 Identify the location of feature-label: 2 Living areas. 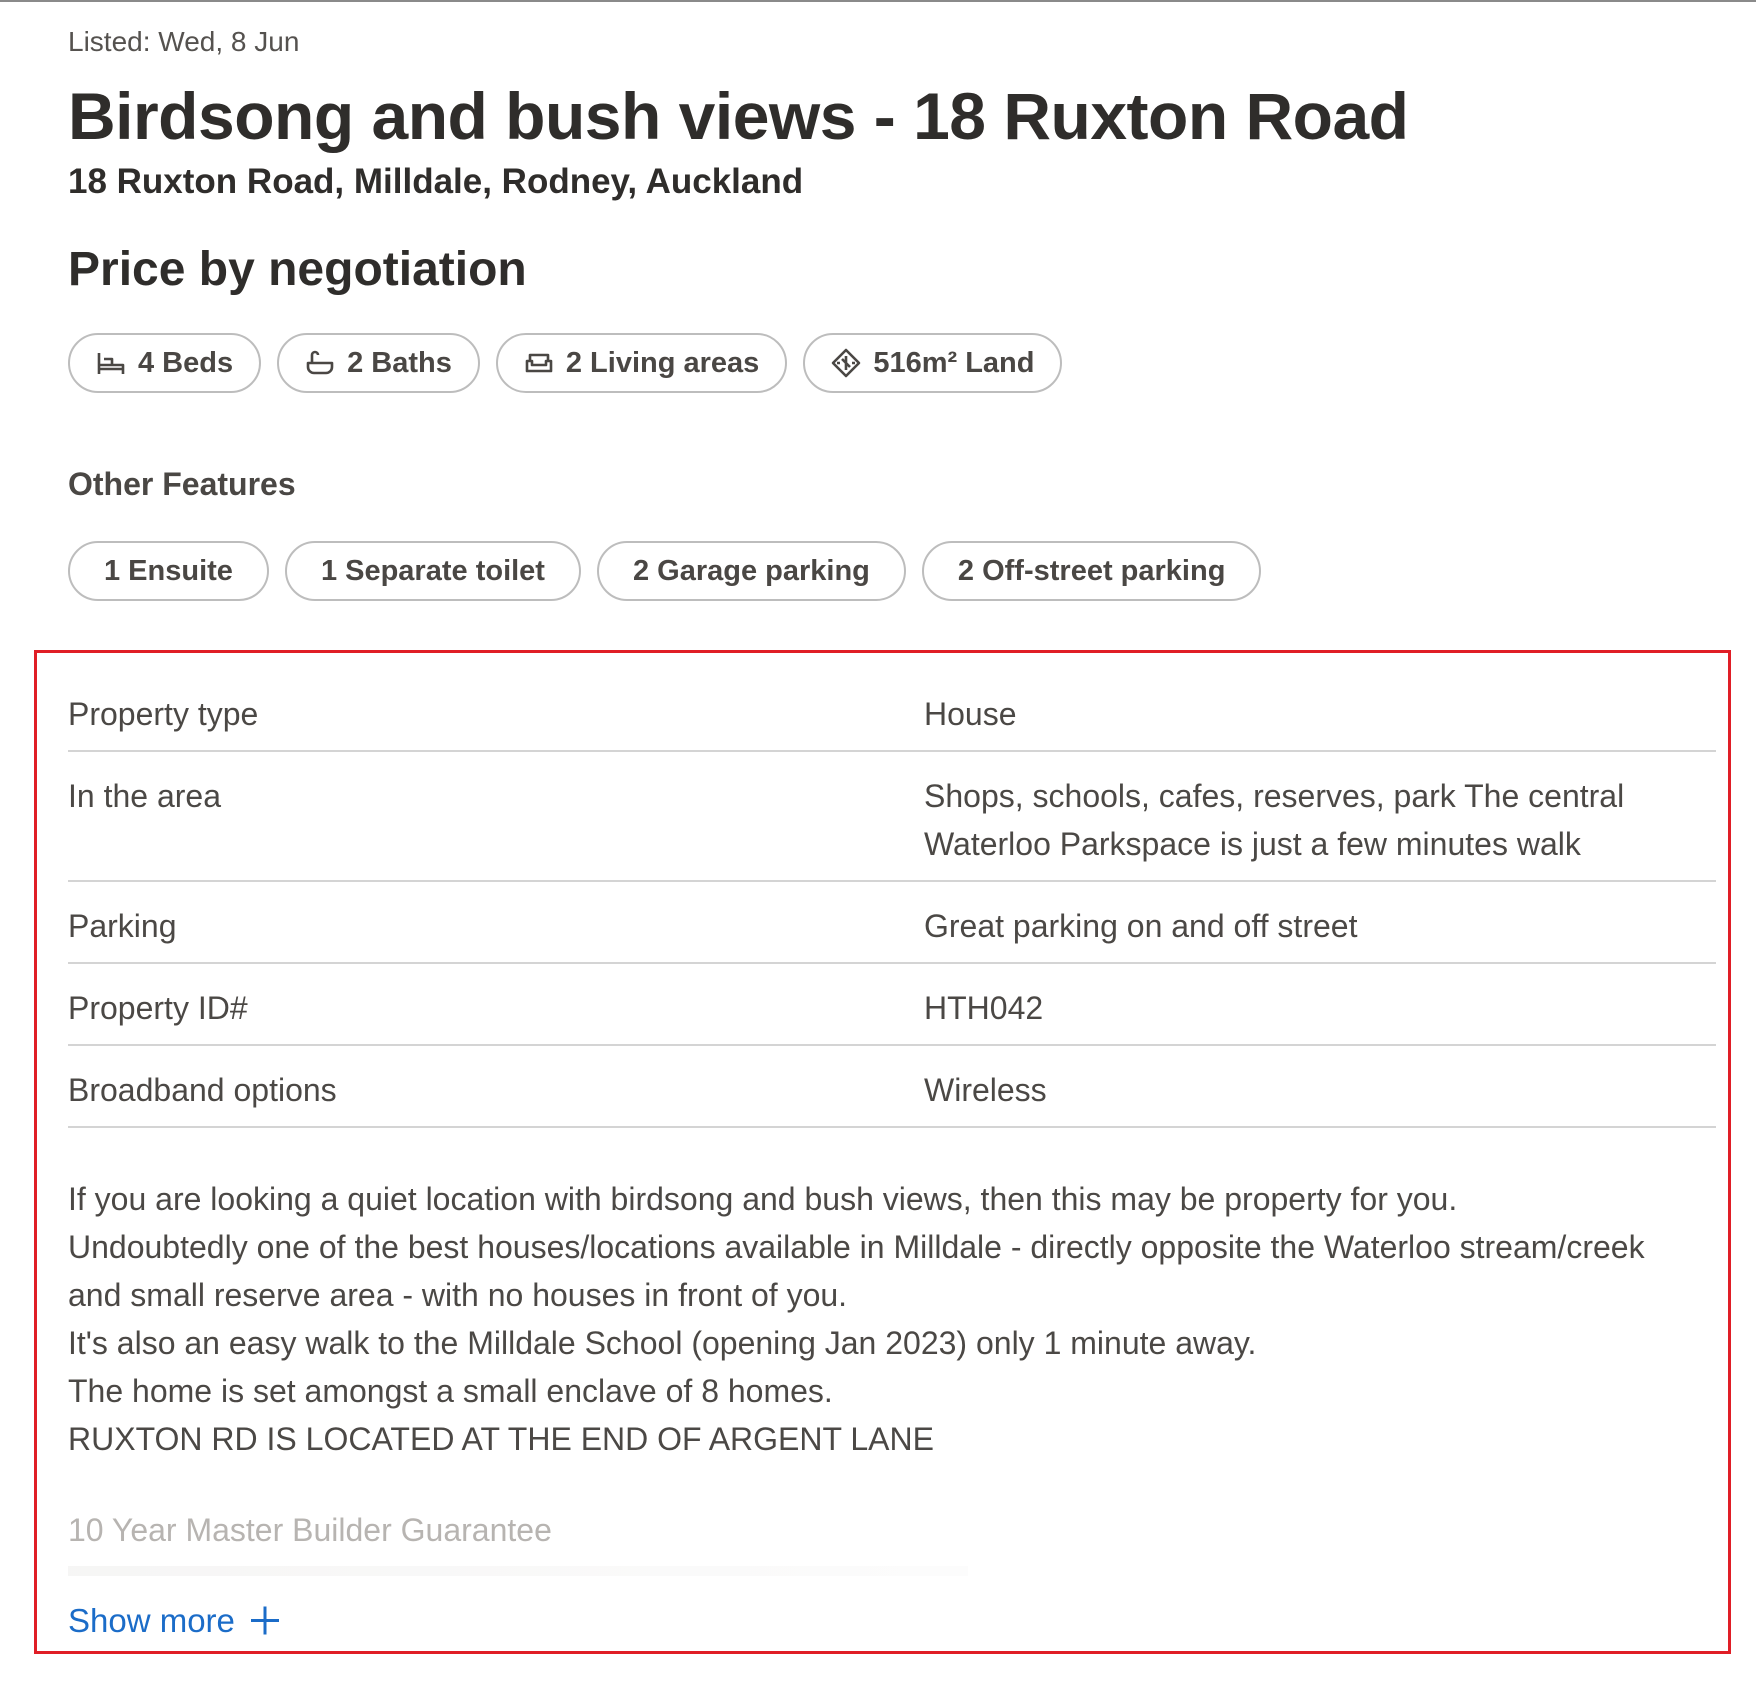
(662, 362).